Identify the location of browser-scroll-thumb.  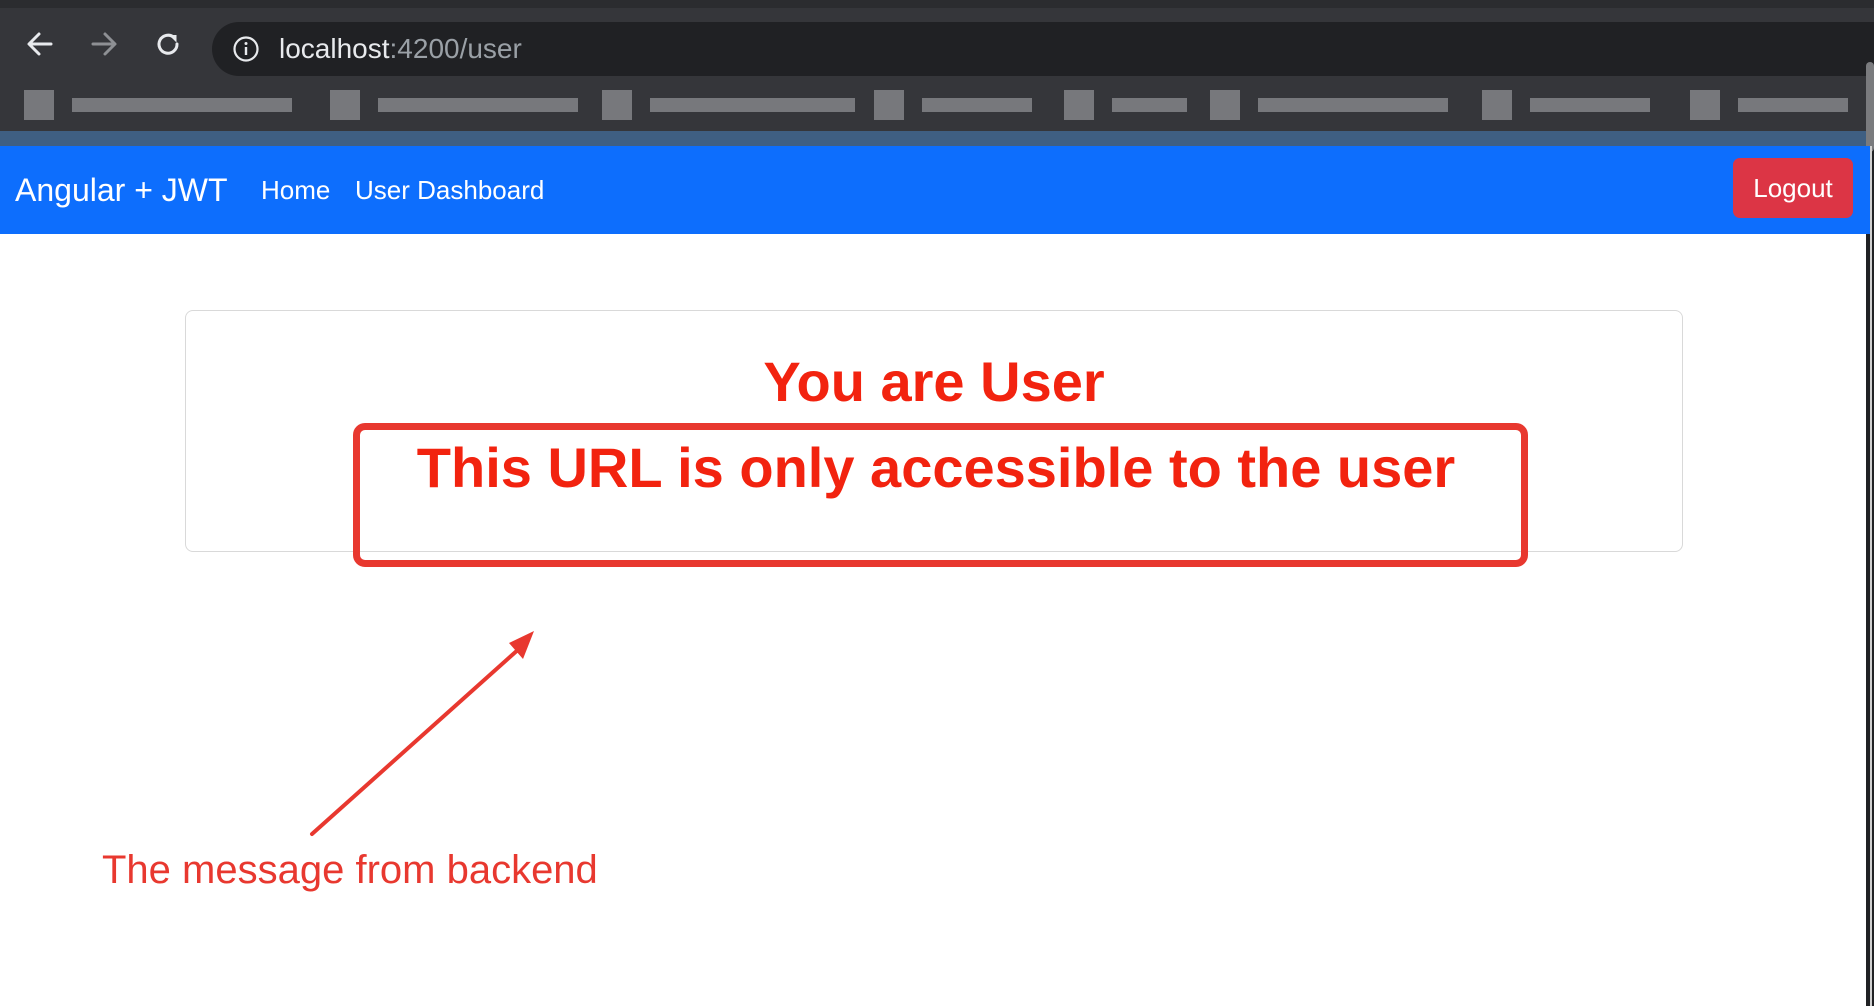
(1870, 107).